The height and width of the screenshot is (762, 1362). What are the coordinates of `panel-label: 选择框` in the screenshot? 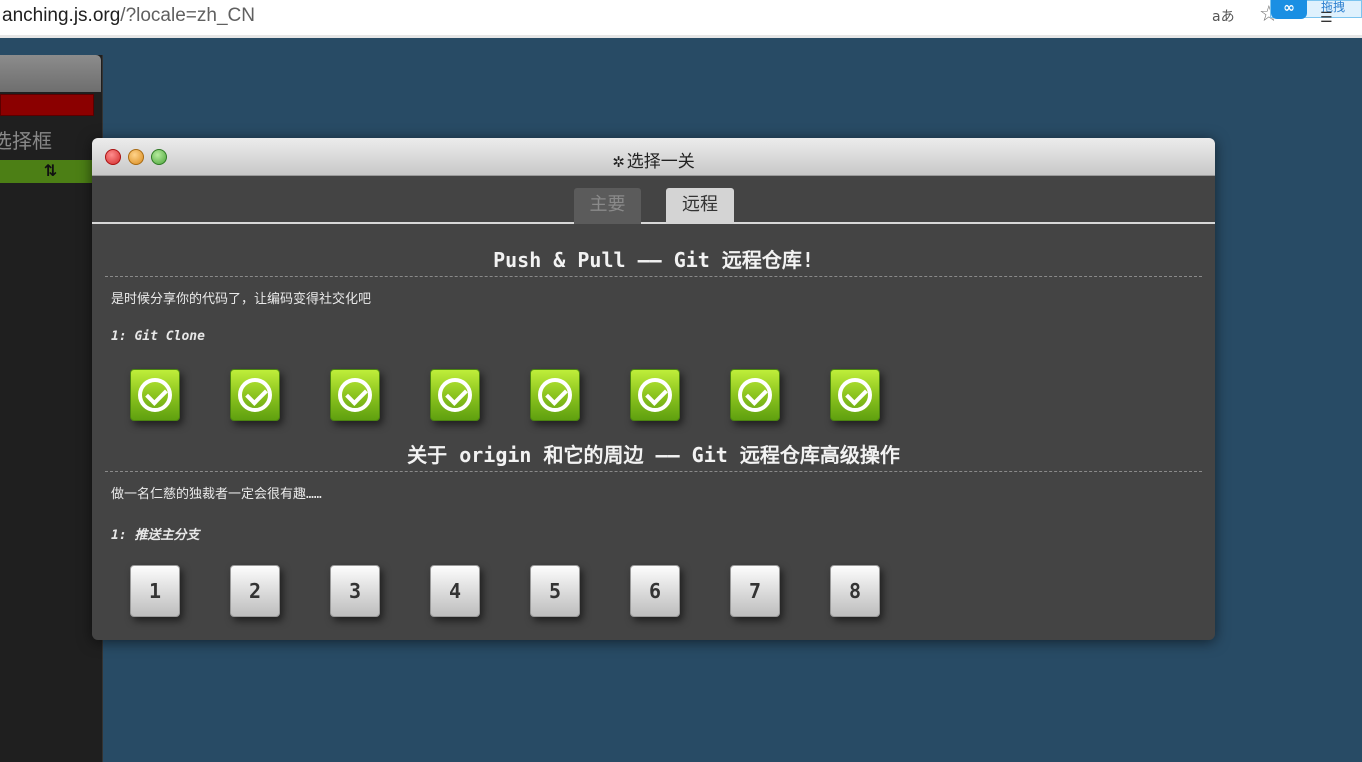 It's located at (26, 141).